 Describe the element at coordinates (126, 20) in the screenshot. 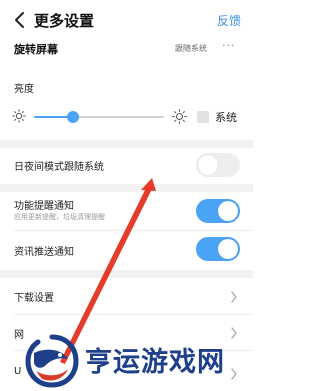

I see `top-bar: 更多设置 反馈` at that location.